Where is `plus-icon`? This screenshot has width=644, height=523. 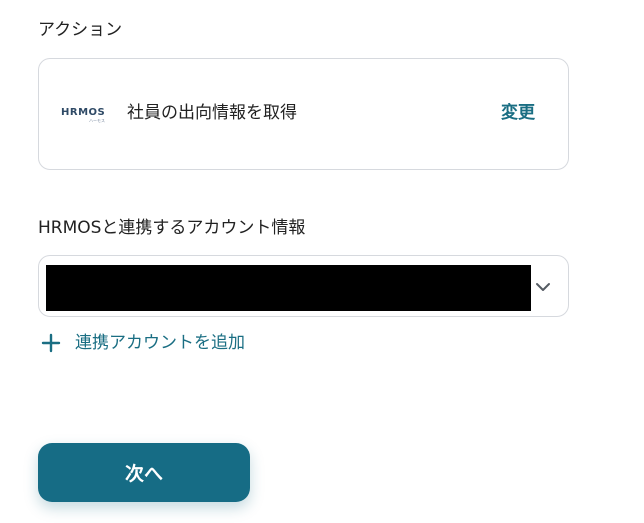 plus-icon is located at coordinates (51, 343).